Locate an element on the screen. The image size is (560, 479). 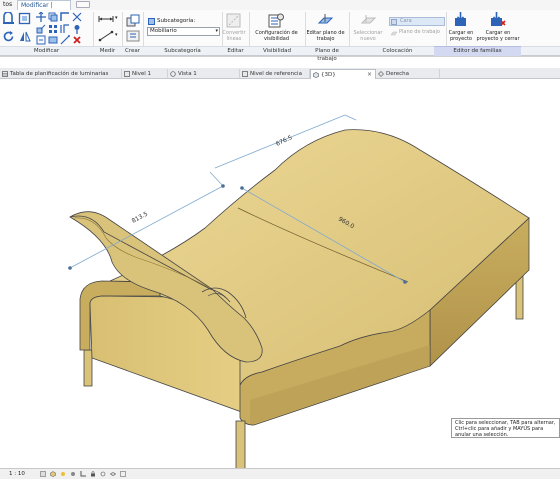
edit-work-plane-label: Editar plano de trabajo is located at coordinates (325, 36).